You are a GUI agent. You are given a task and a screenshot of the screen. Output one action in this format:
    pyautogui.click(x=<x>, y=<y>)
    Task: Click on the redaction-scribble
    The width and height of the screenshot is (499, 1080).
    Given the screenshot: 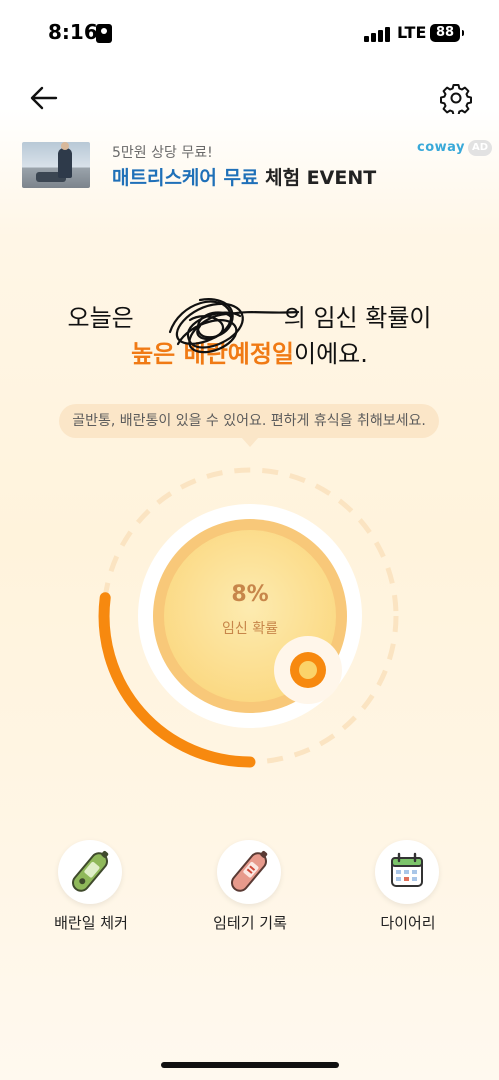 What is the action you would take?
    pyautogui.click(x=234, y=326)
    